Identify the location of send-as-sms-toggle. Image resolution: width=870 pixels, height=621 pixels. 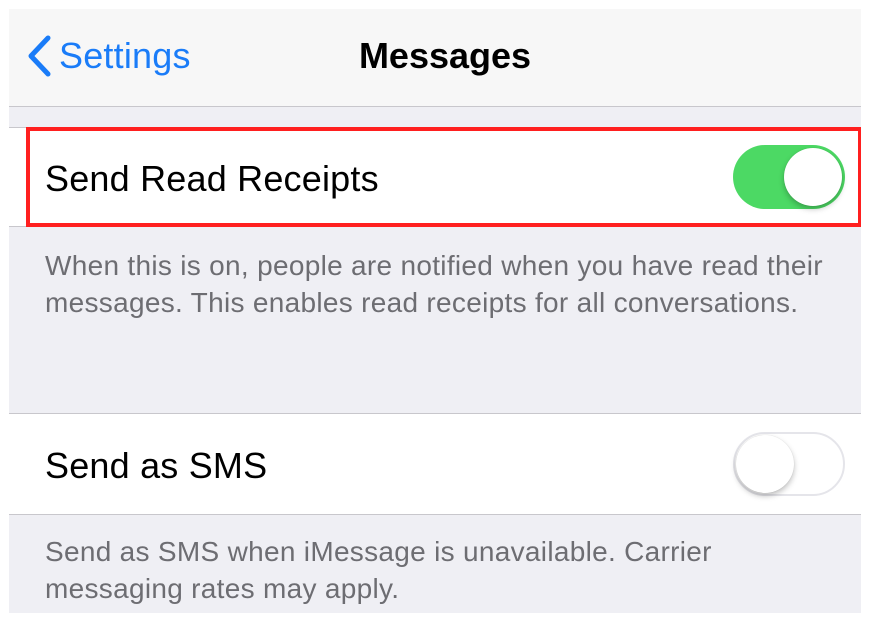
(789, 464).